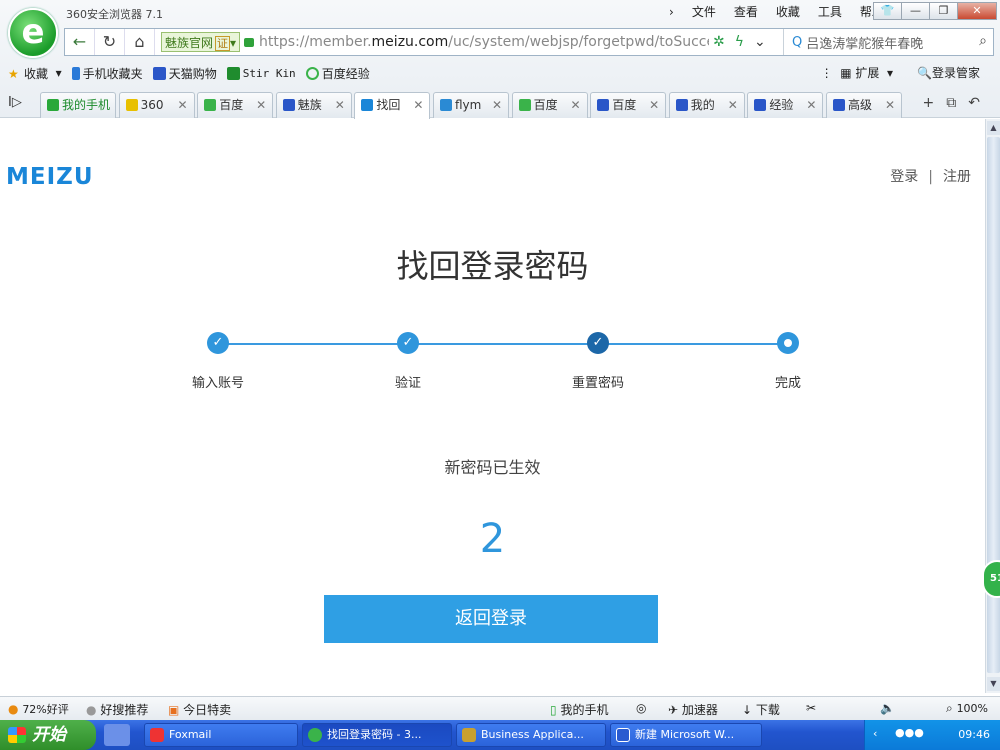 The width and height of the screenshot is (1000, 750). What do you see at coordinates (110, 42) in the screenshot?
I see `refresh-icon: ↻` at bounding box center [110, 42].